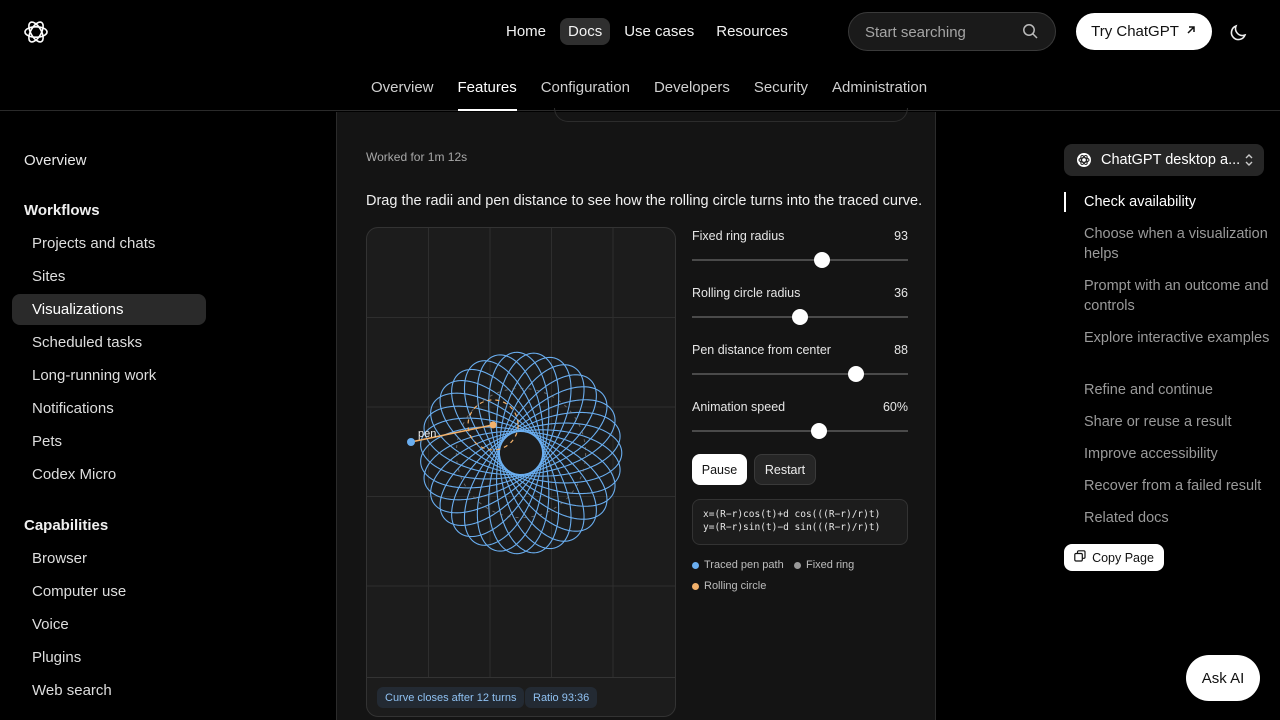 This screenshot has height=720, width=1280. What do you see at coordinates (1179, 454) in the screenshot?
I see `toc-accessibility: Improve accessibility` at bounding box center [1179, 454].